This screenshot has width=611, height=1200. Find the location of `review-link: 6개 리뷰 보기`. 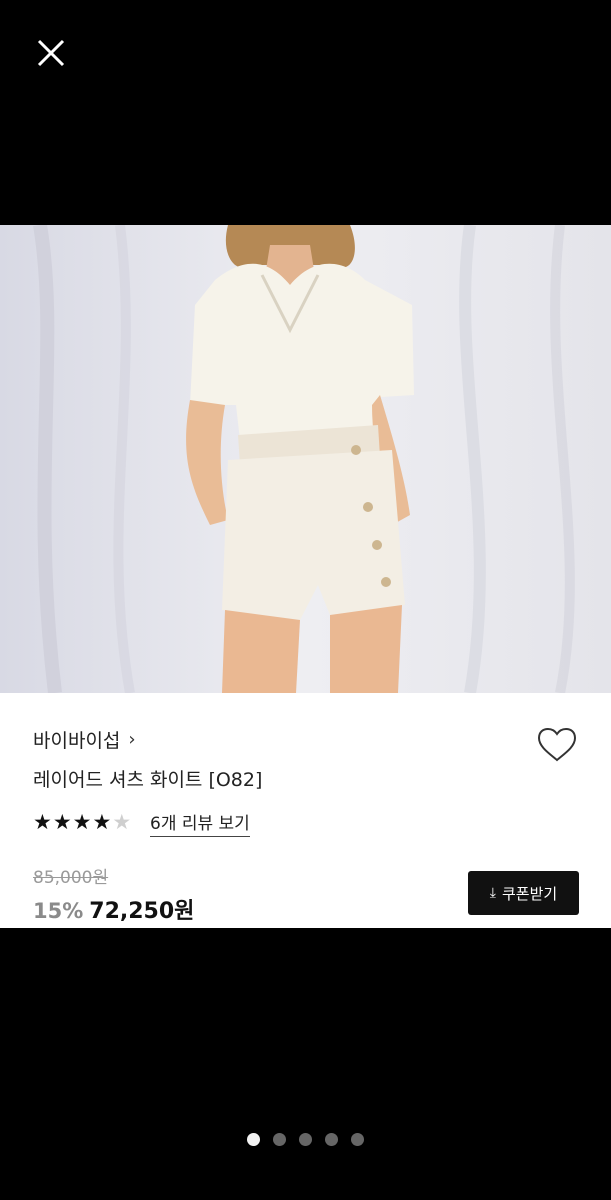

review-link: 6개 리뷰 보기 is located at coordinates (200, 823).